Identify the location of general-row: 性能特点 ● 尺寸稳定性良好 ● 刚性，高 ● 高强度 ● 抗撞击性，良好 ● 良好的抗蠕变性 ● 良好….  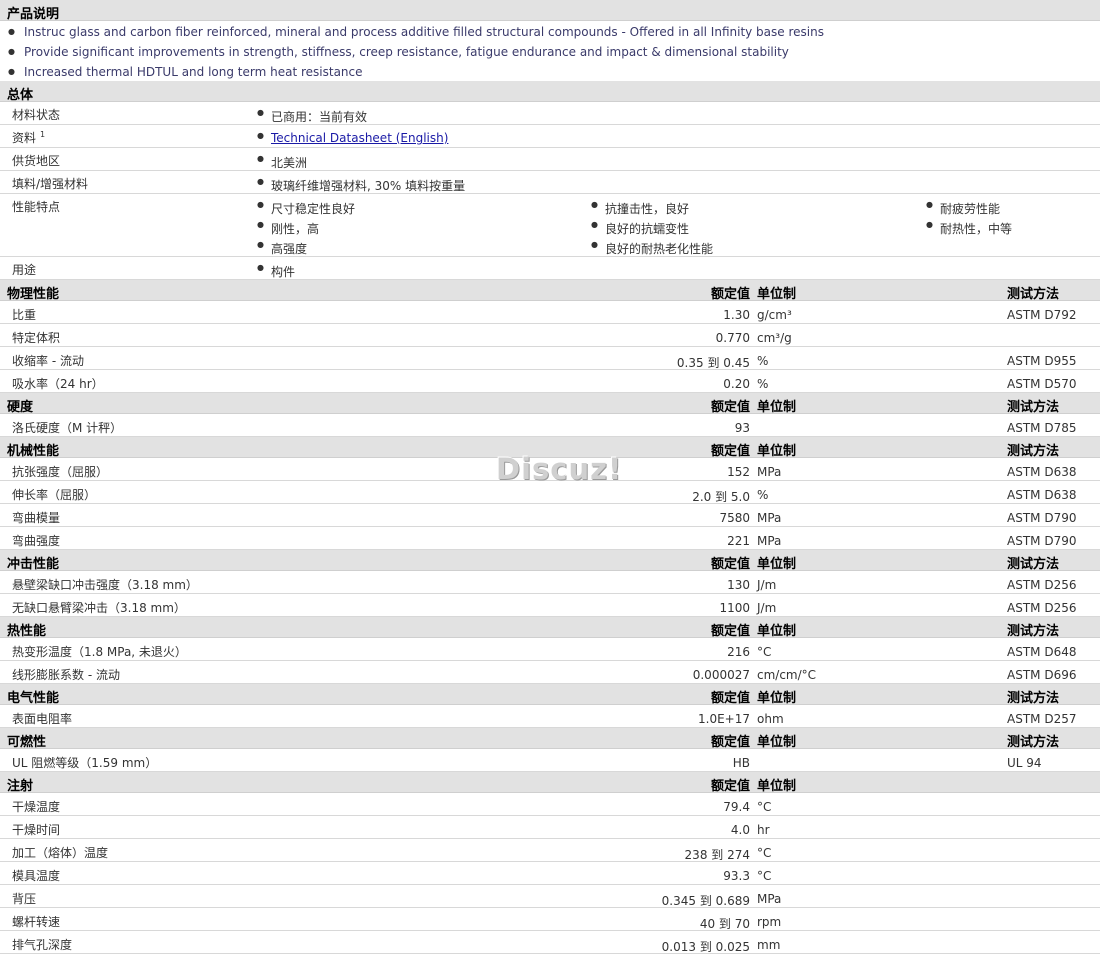
(550, 225).